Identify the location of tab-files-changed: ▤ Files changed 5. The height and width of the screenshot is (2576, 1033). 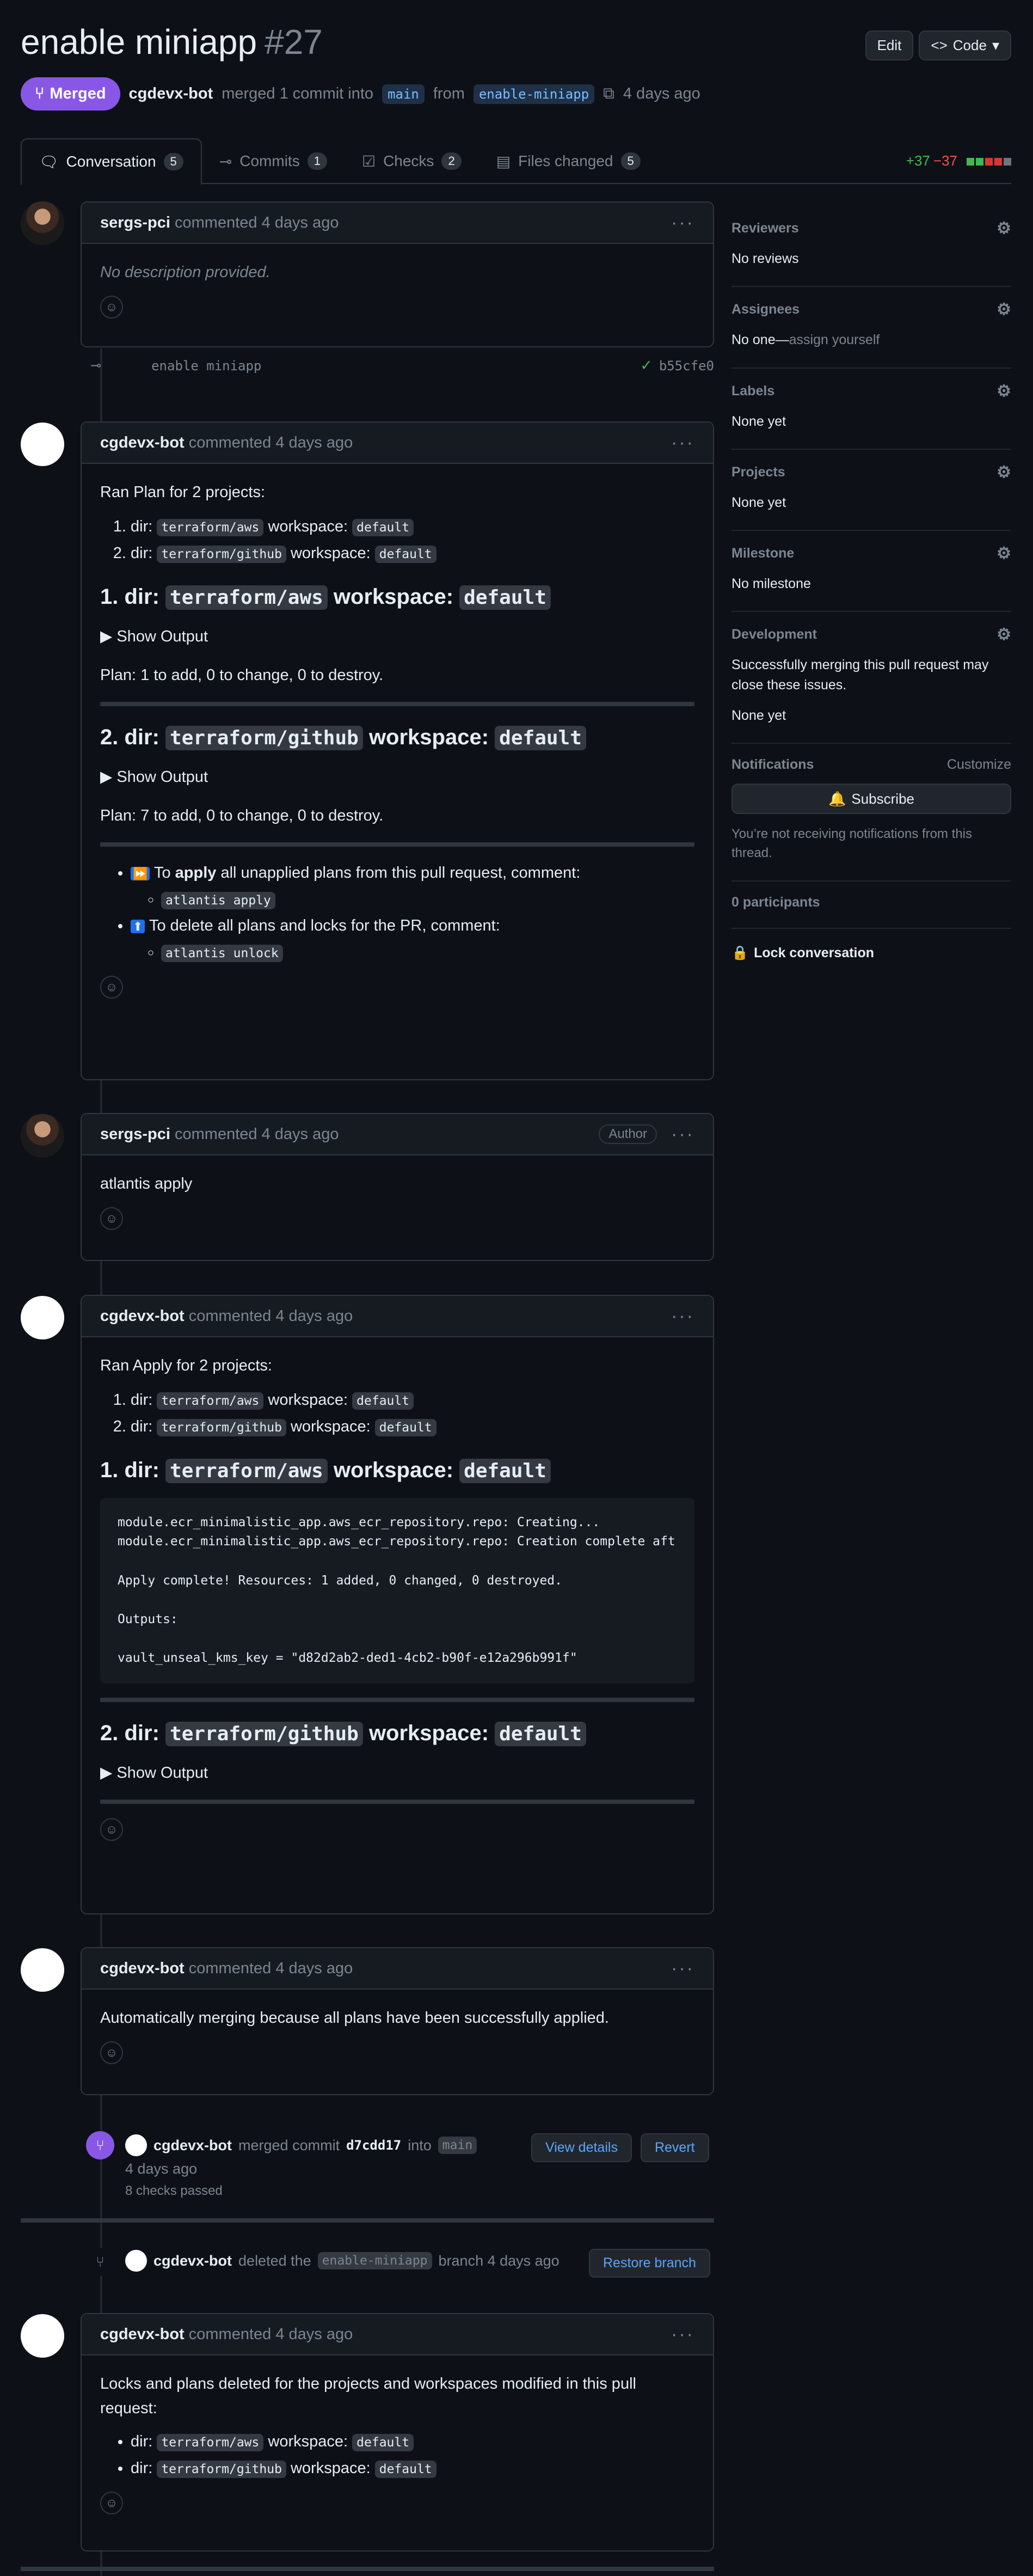
(568, 161).